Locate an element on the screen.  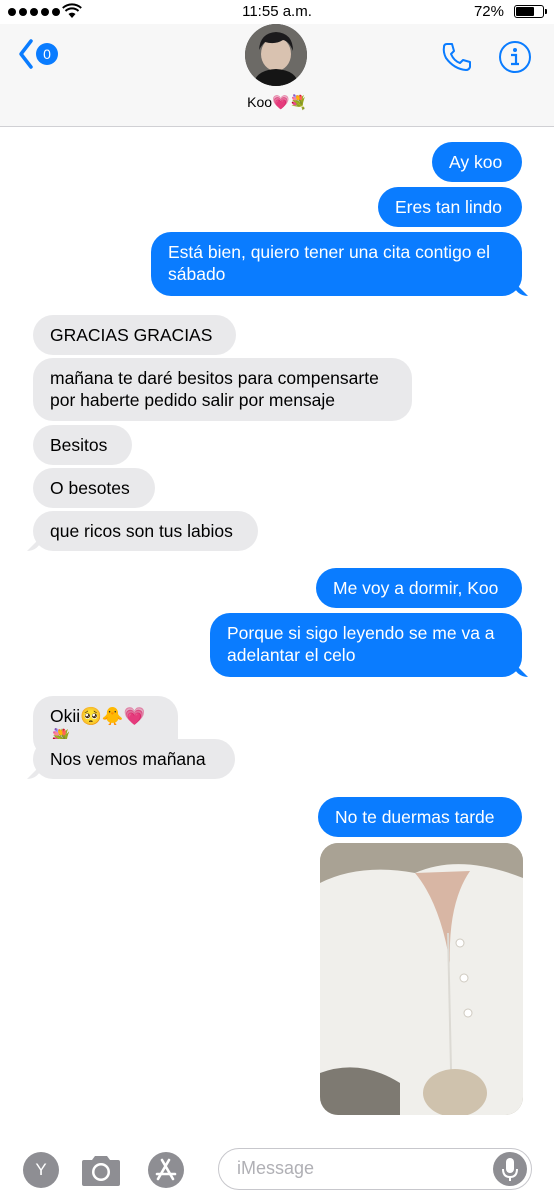
message-bubble-received: Nos vemos mañana is located at coordinates (134, 759).